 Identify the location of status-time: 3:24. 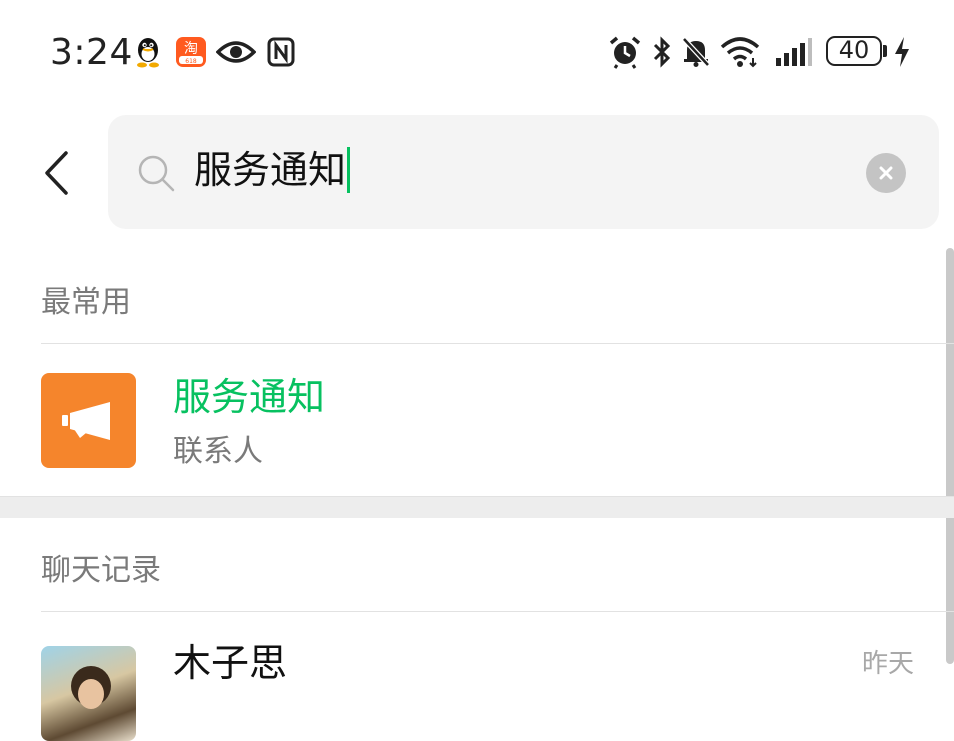
(91, 52).